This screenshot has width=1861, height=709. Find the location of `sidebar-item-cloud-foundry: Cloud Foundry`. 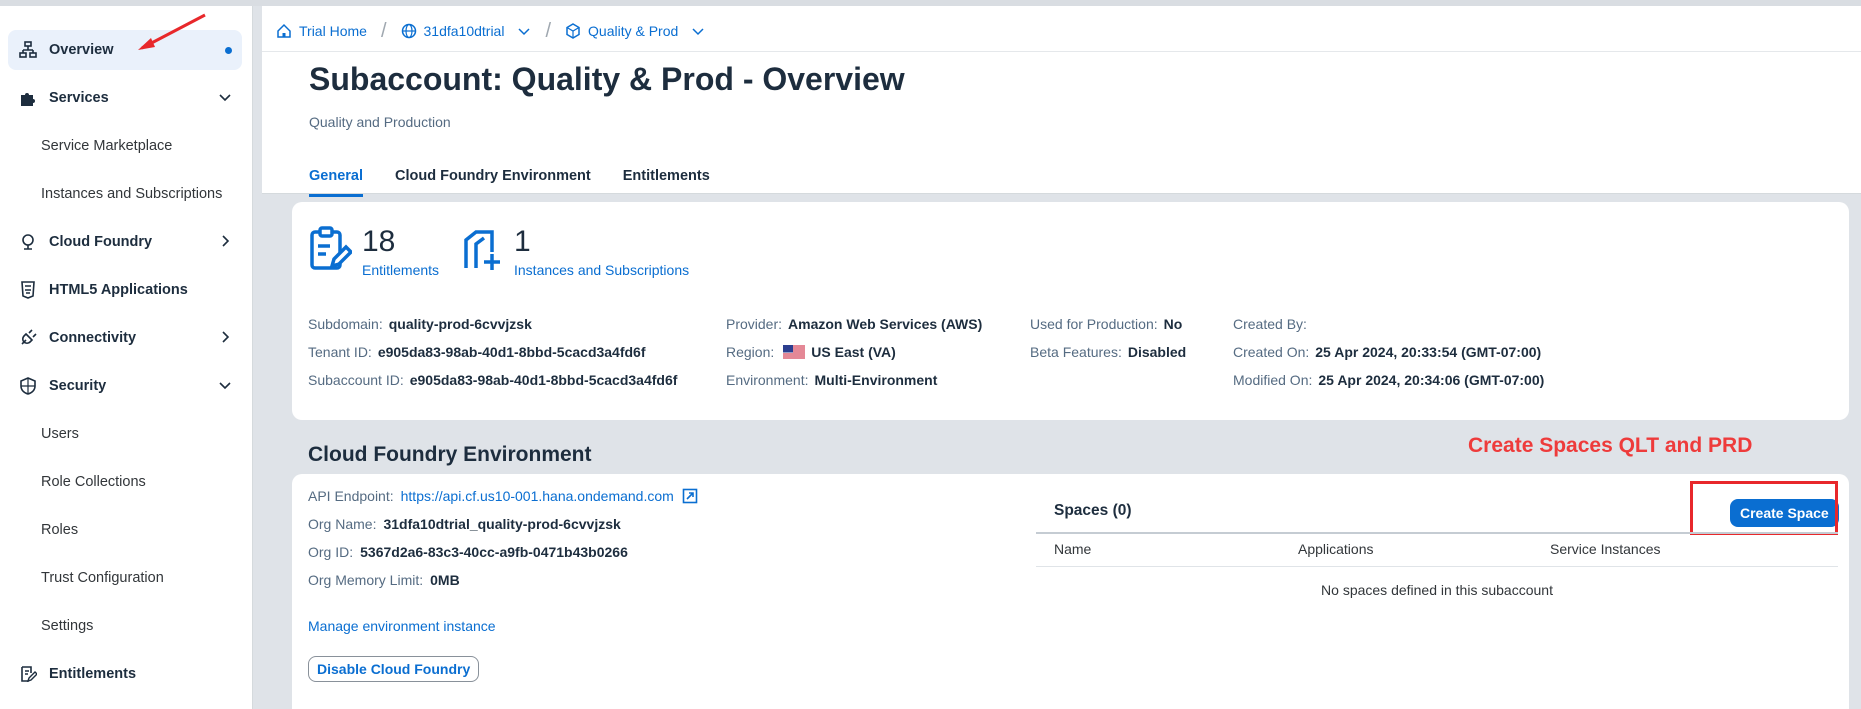

sidebar-item-cloud-foundry: Cloud Foundry is located at coordinates (125, 242).